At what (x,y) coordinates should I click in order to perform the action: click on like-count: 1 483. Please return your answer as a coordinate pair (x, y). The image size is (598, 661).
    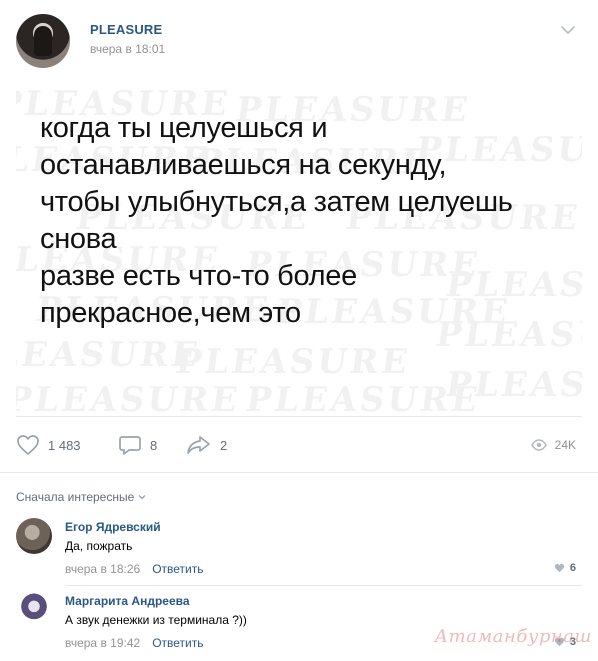
    Looking at the image, I should click on (64, 445).